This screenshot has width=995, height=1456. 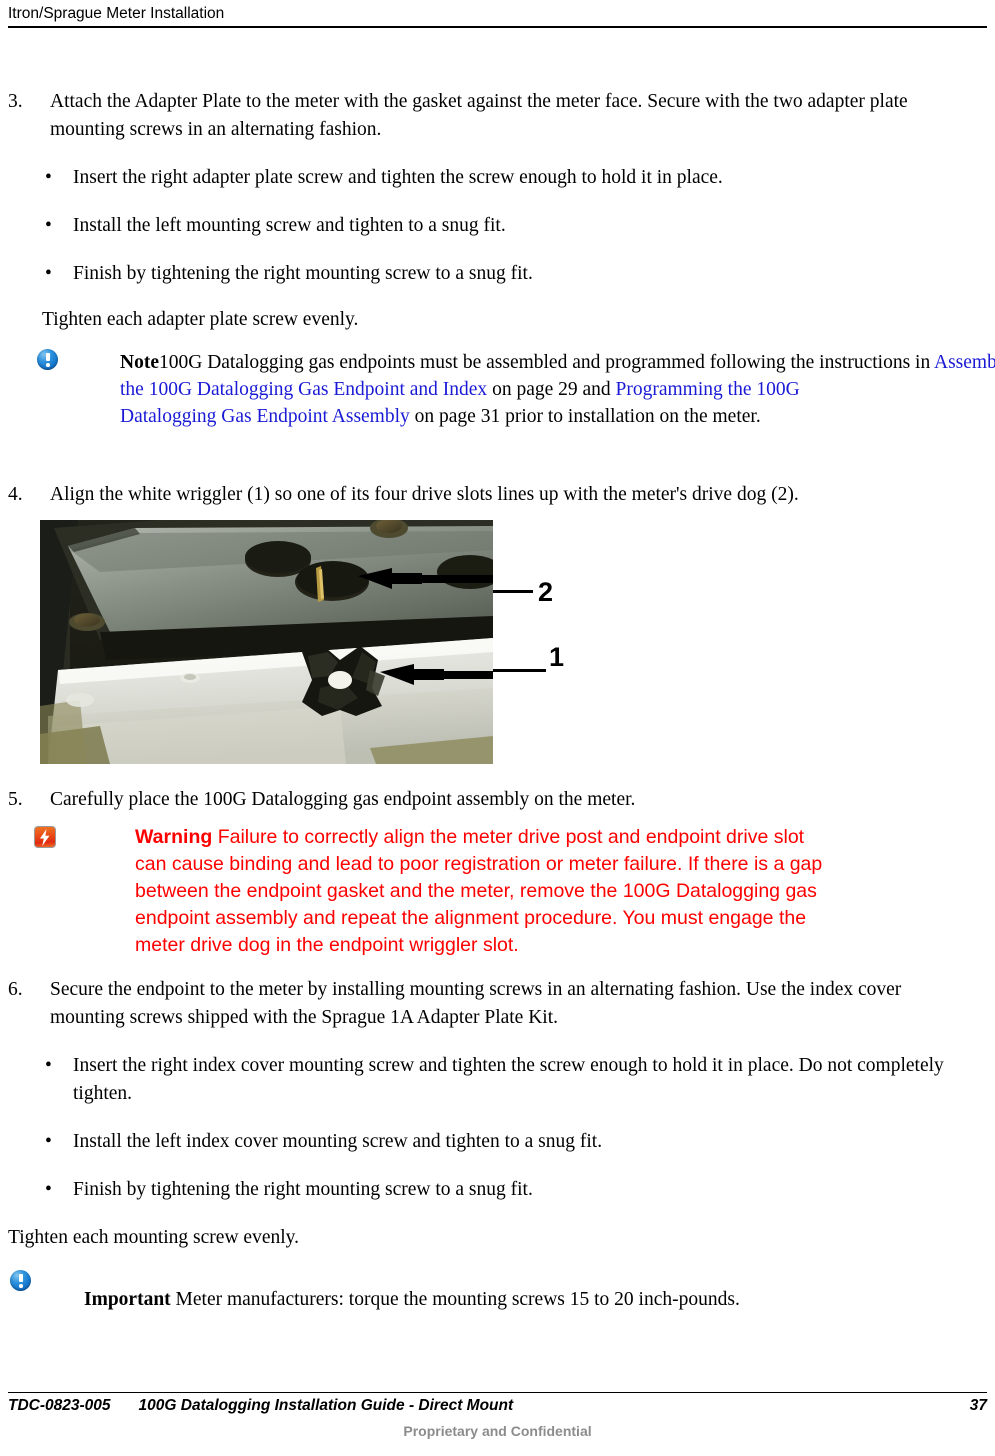 What do you see at coordinates (153, 1237) in the screenshot?
I see `step-6-closing: Tighten each mounting screw evenly.` at bounding box center [153, 1237].